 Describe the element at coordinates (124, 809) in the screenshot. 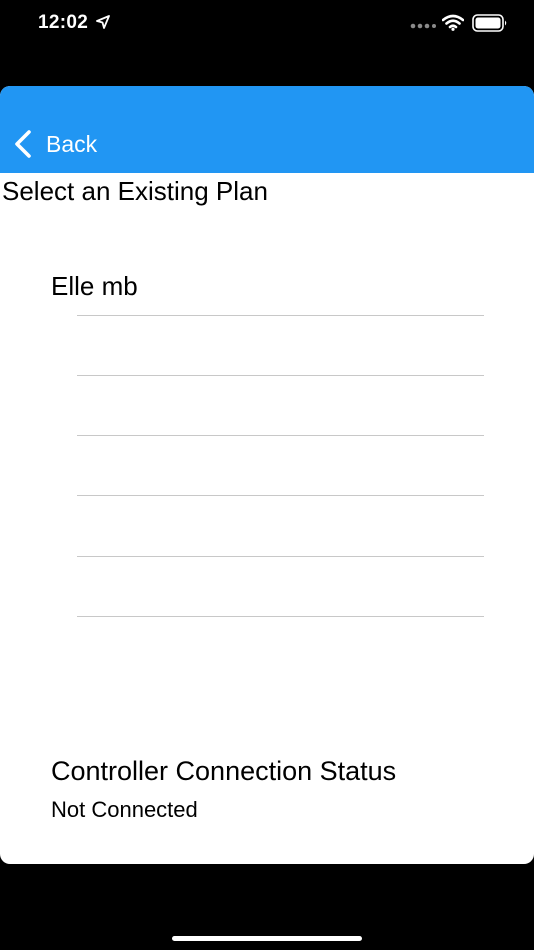

I see `connection-status-value: Not Connected` at that location.